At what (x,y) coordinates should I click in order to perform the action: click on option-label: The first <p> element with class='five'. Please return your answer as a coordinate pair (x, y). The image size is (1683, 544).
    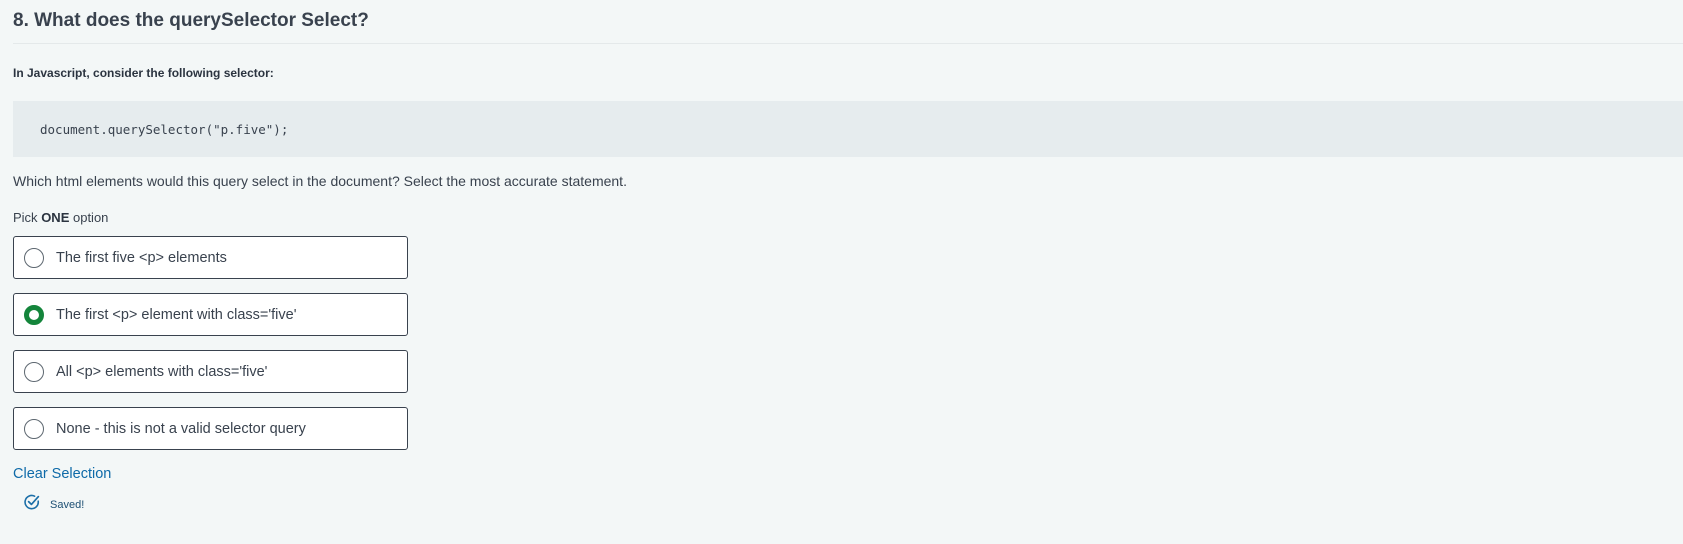
    Looking at the image, I should click on (176, 314).